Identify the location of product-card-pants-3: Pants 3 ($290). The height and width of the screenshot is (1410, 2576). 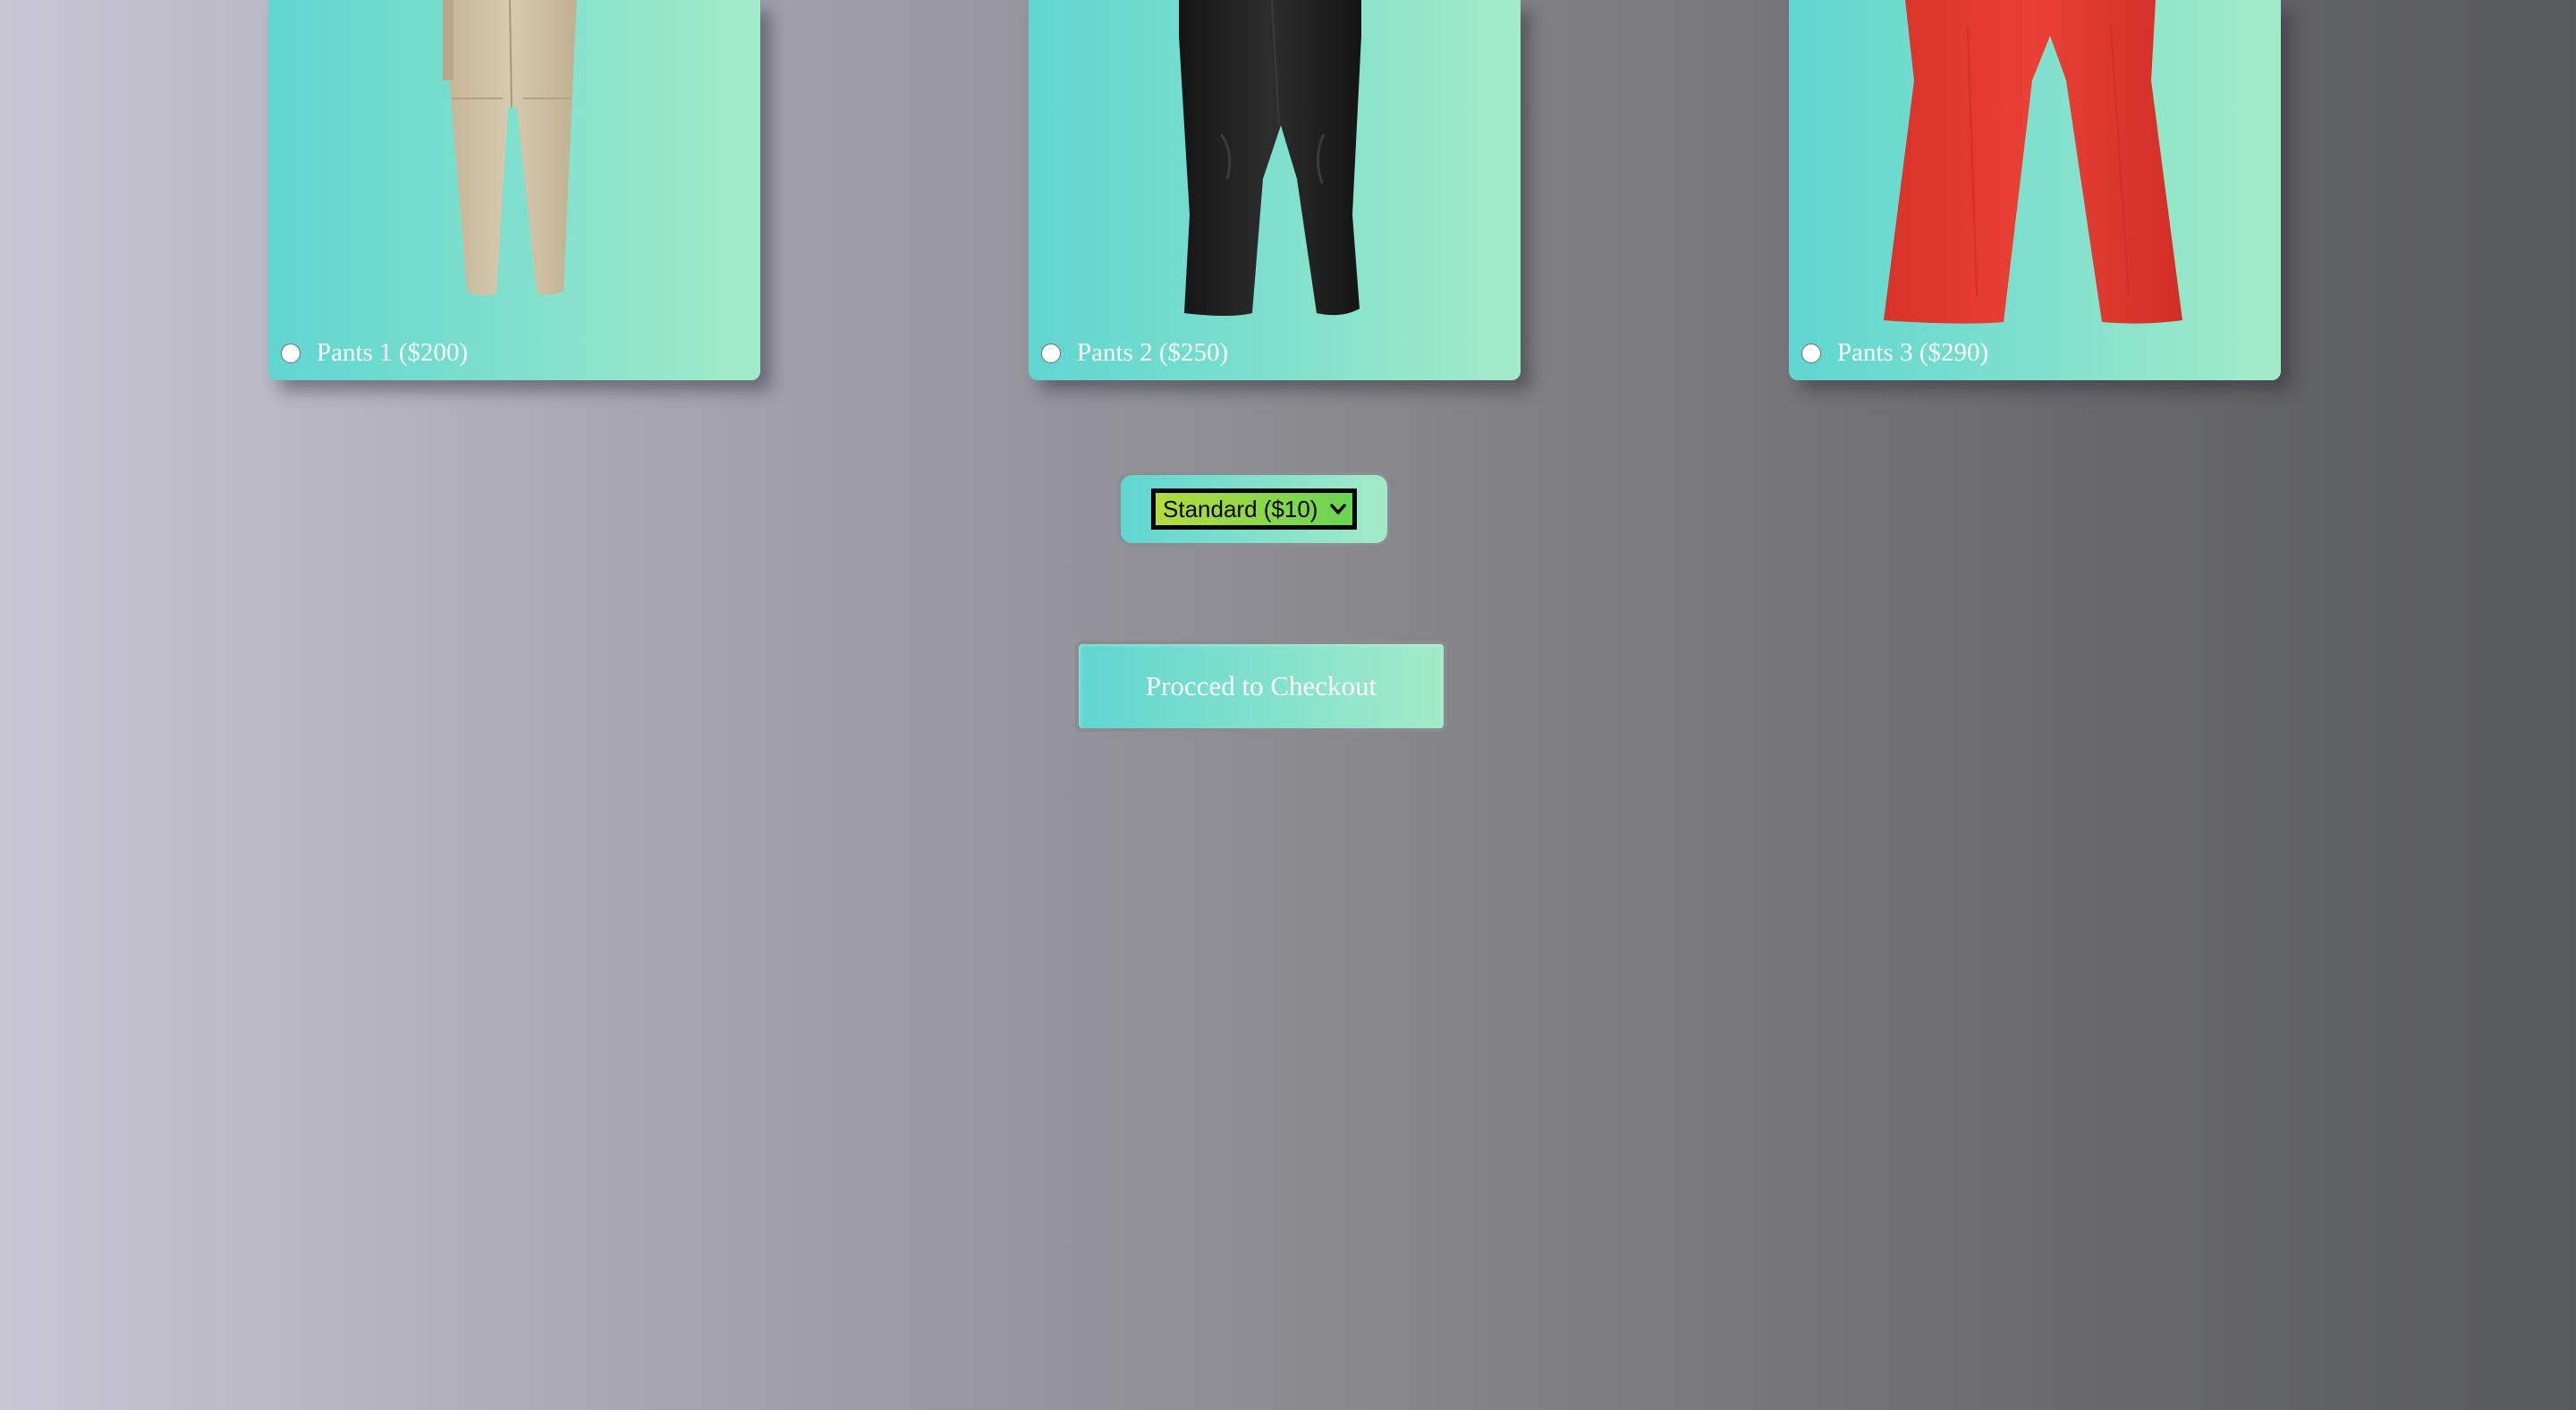
(2035, 190).